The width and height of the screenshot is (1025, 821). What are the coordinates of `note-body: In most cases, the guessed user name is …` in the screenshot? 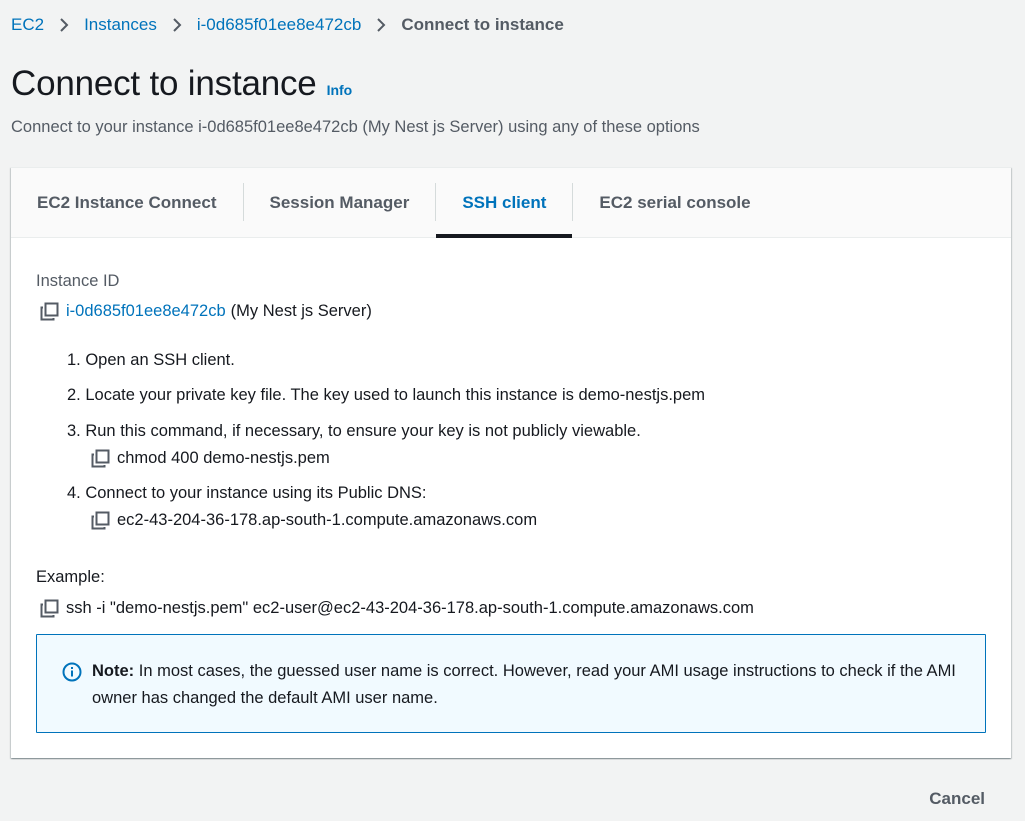 It's located at (524, 684).